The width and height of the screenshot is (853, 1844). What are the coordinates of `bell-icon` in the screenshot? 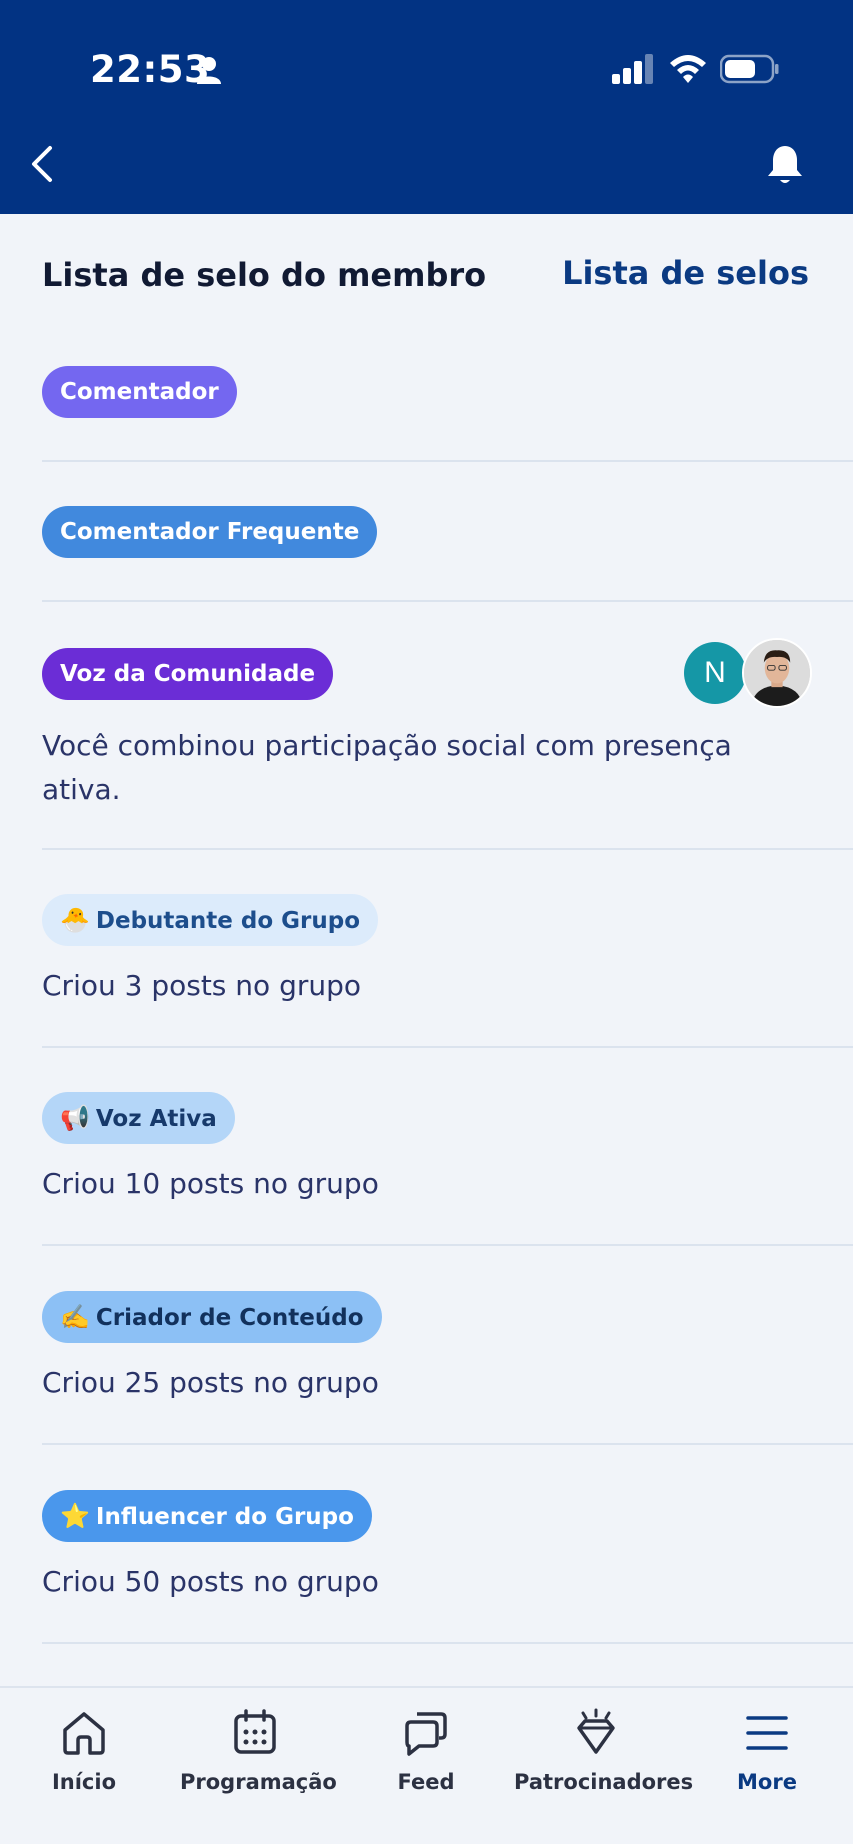 It's located at (785, 166).